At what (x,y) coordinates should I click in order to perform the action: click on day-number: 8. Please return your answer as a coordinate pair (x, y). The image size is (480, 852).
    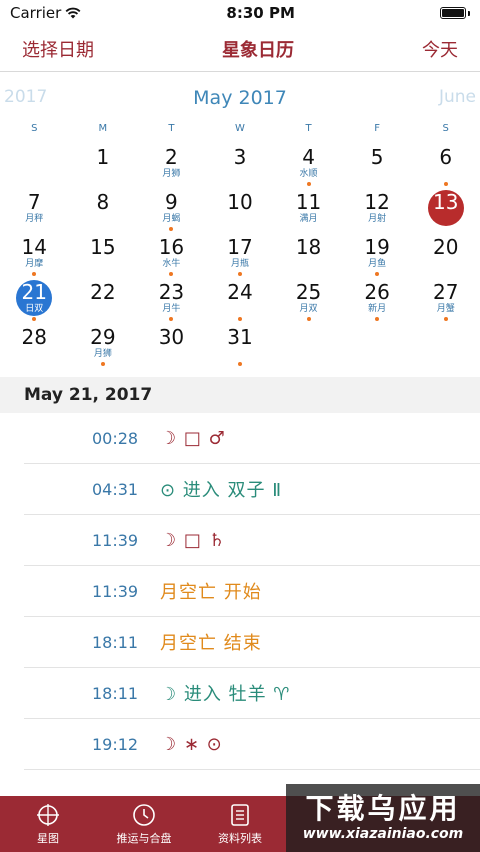
    Looking at the image, I should click on (103, 202).